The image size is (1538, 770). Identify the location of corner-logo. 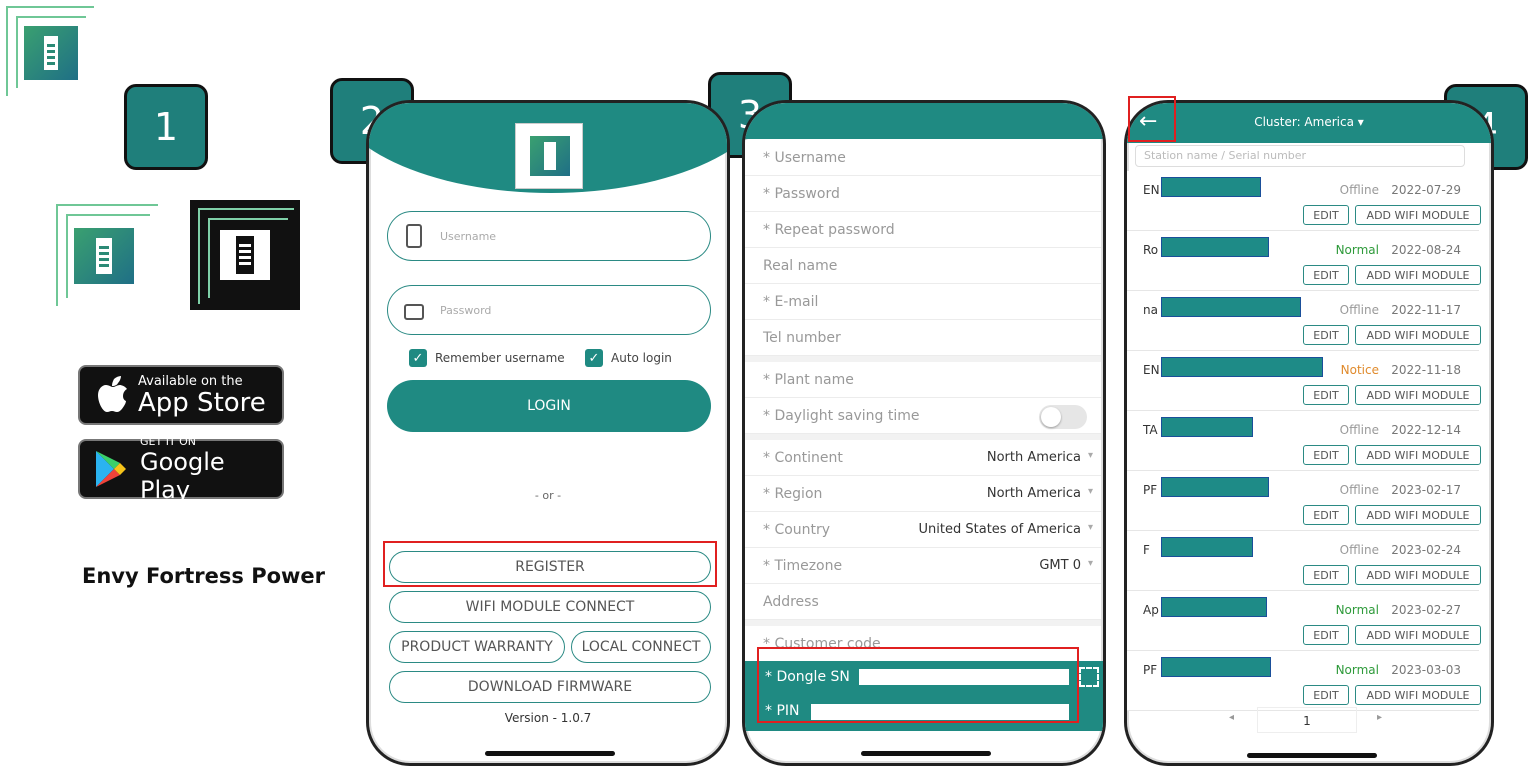
(51, 52).